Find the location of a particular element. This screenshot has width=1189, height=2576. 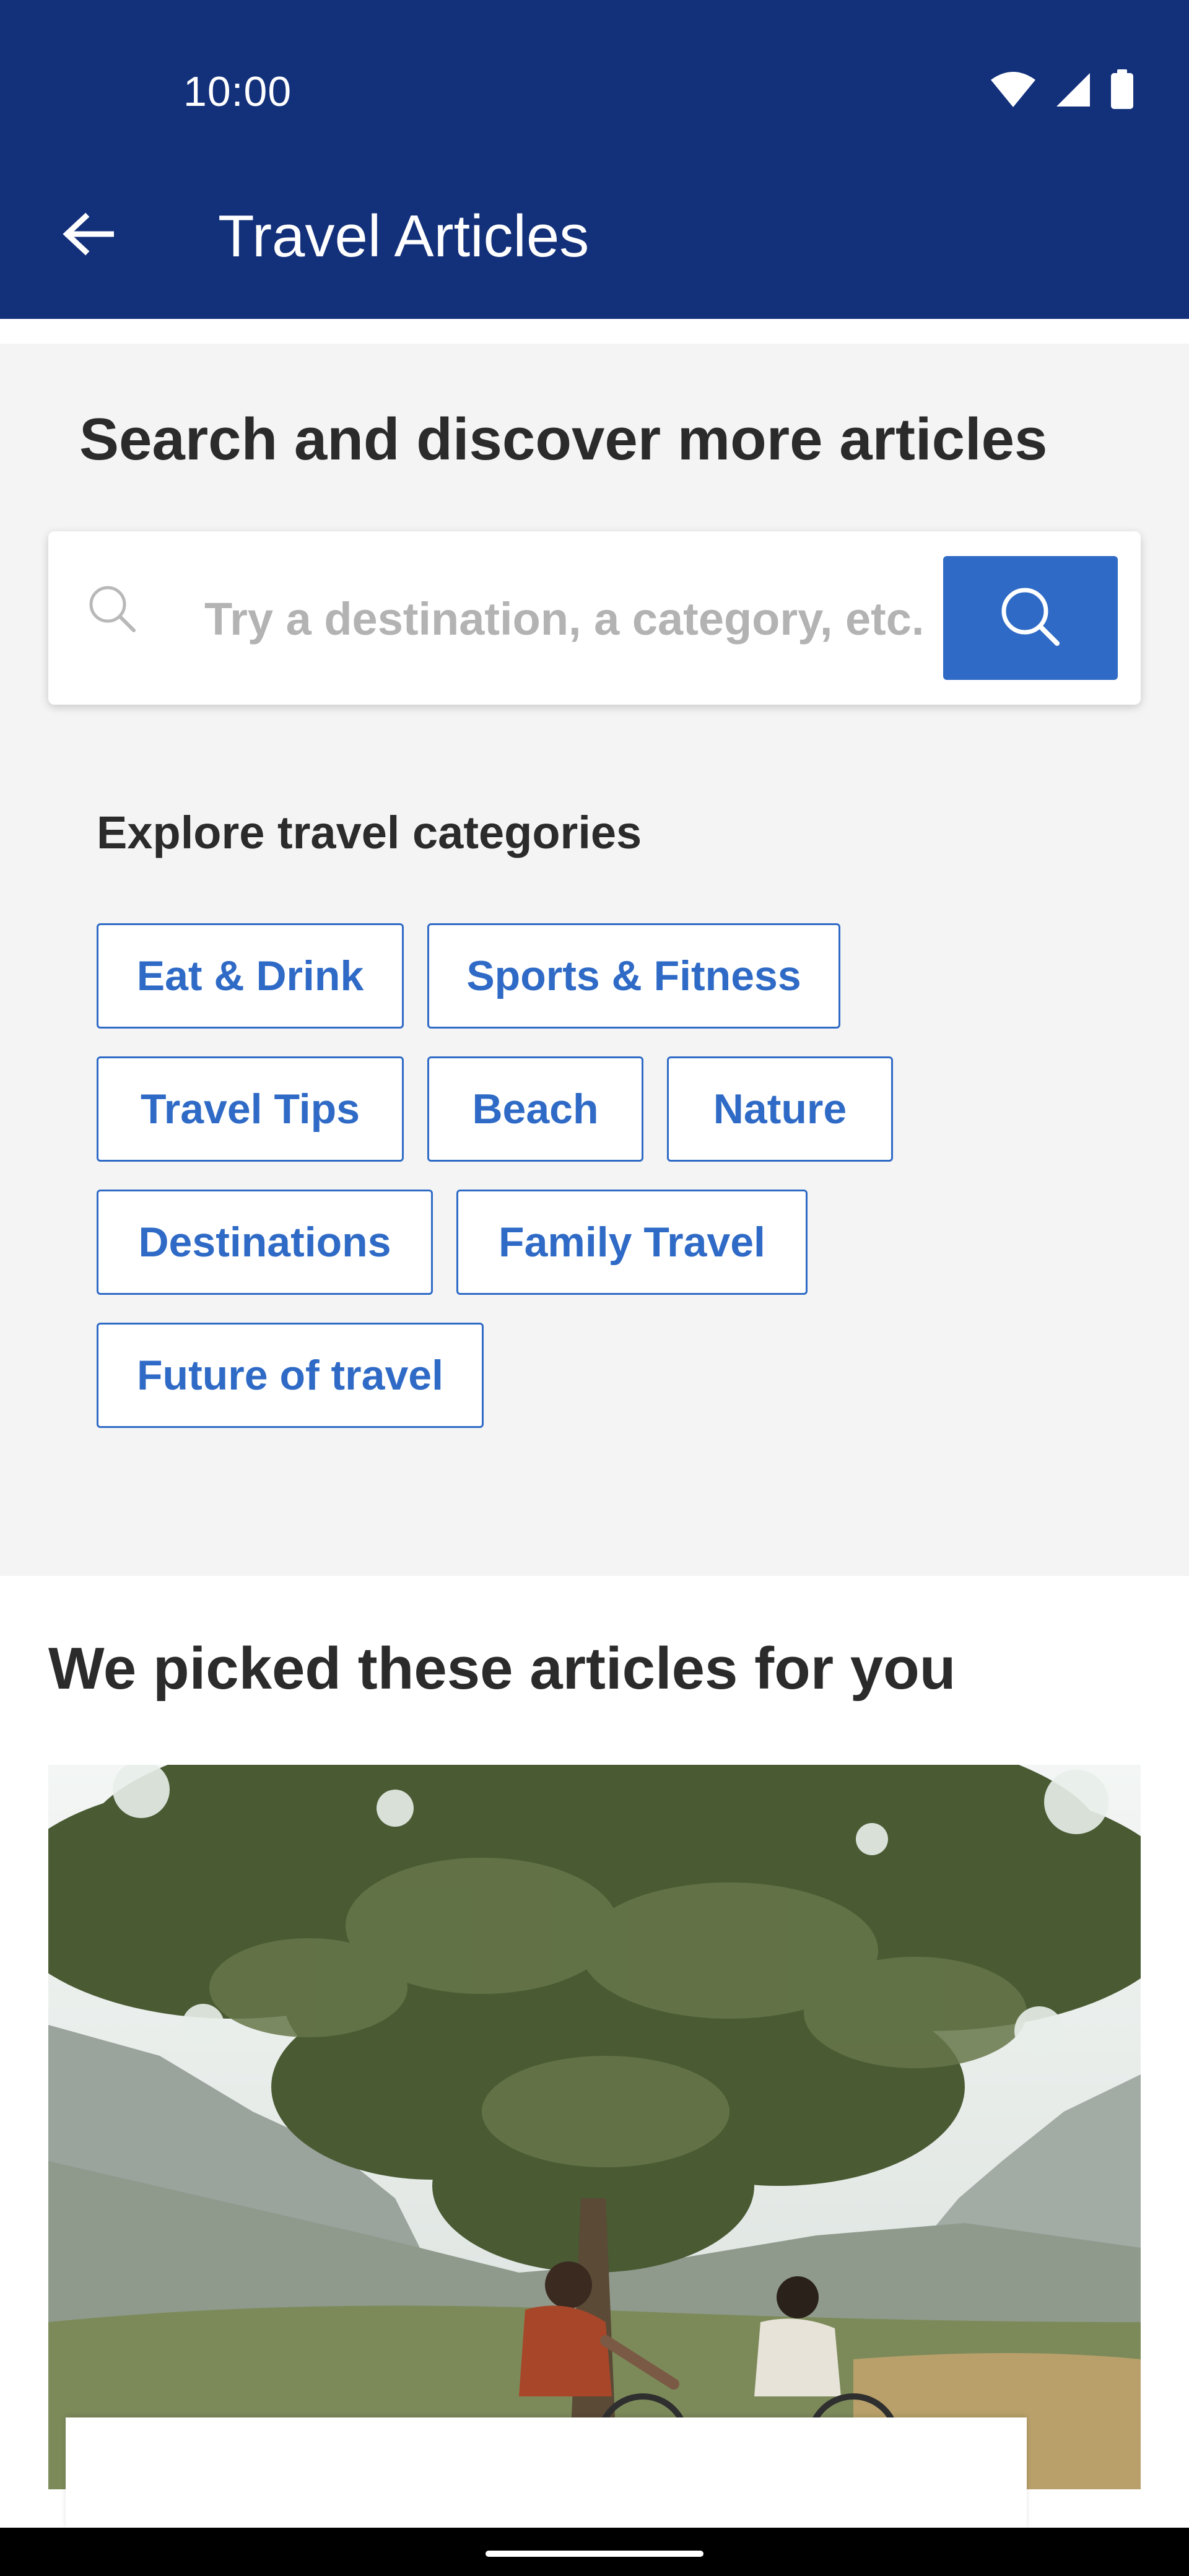

search-box is located at coordinates (594, 618).